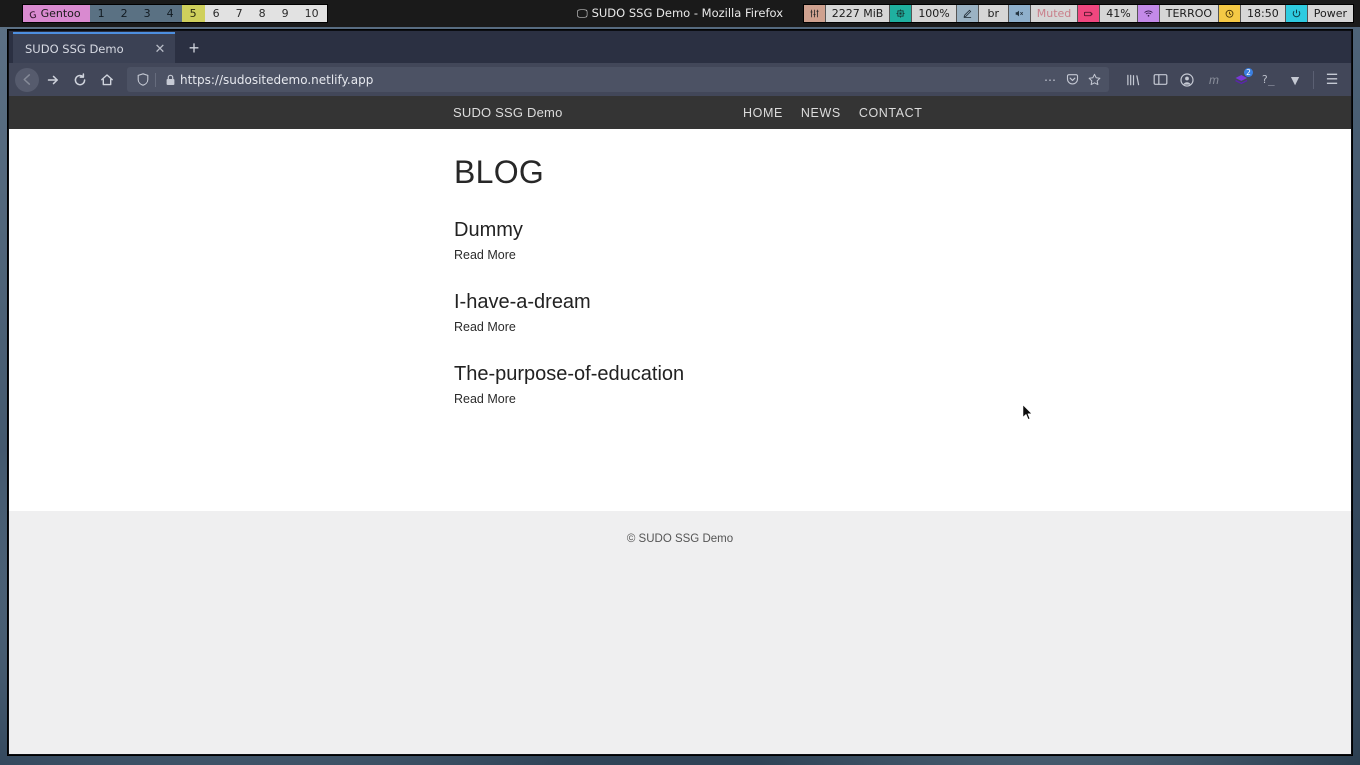  What do you see at coordinates (1230, 13) in the screenshot?
I see `clock-icon` at bounding box center [1230, 13].